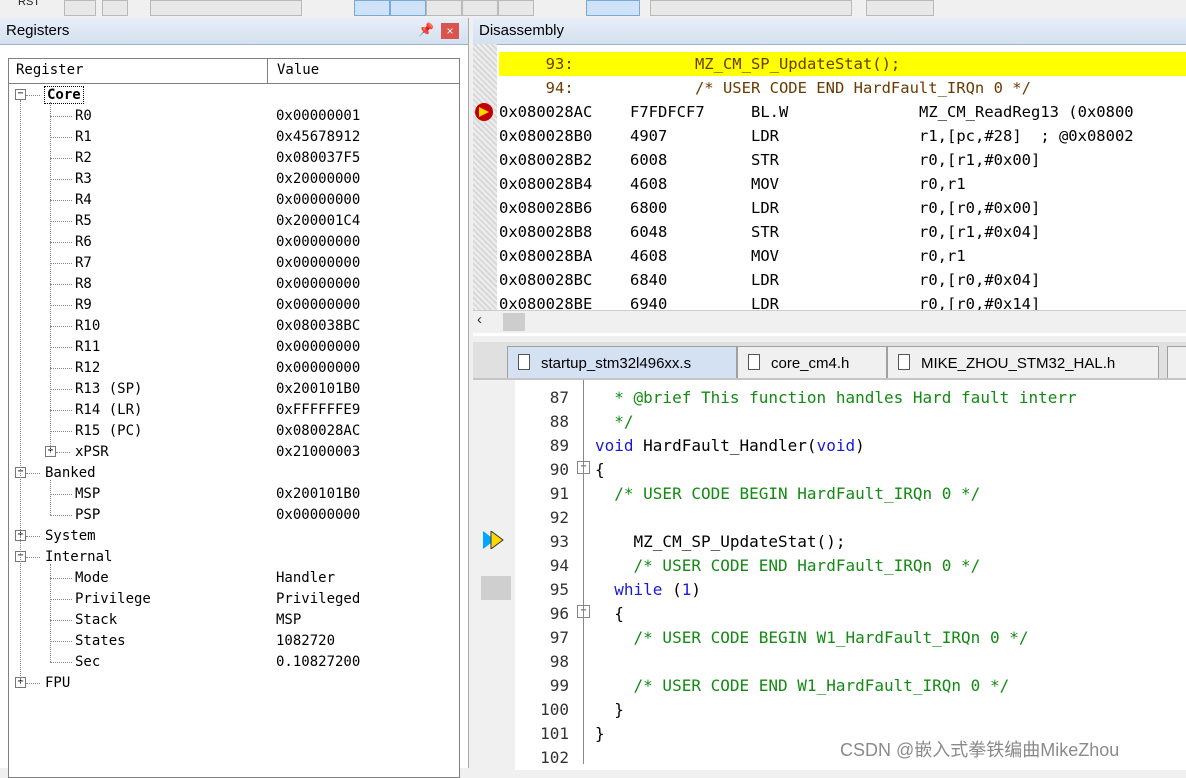 The width and height of the screenshot is (1186, 778). Describe the element at coordinates (234, 158) in the screenshot. I see `register-row: R2 0x080037F5` at that location.